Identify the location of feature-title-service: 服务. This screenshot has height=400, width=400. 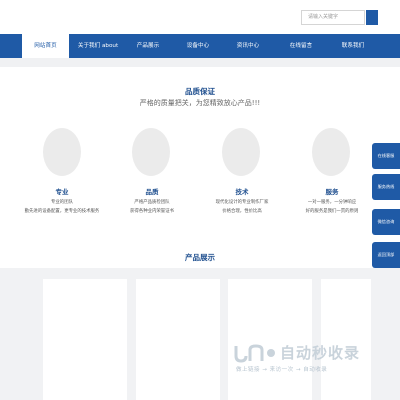
(332, 192).